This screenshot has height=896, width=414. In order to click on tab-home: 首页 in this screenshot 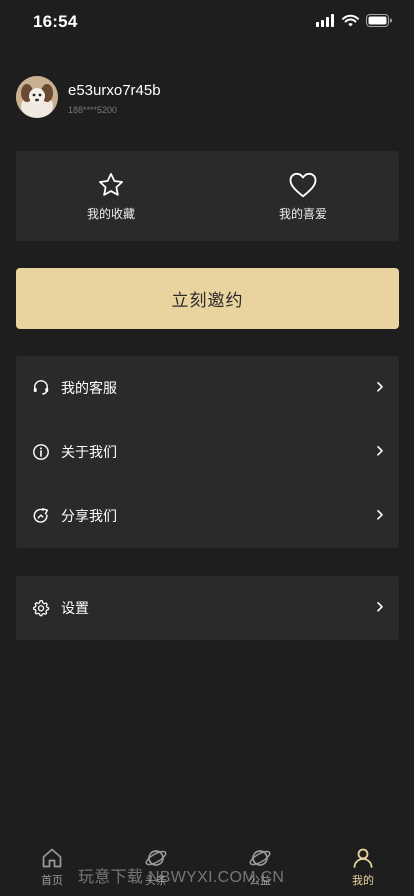, I will do `click(52, 867)`.